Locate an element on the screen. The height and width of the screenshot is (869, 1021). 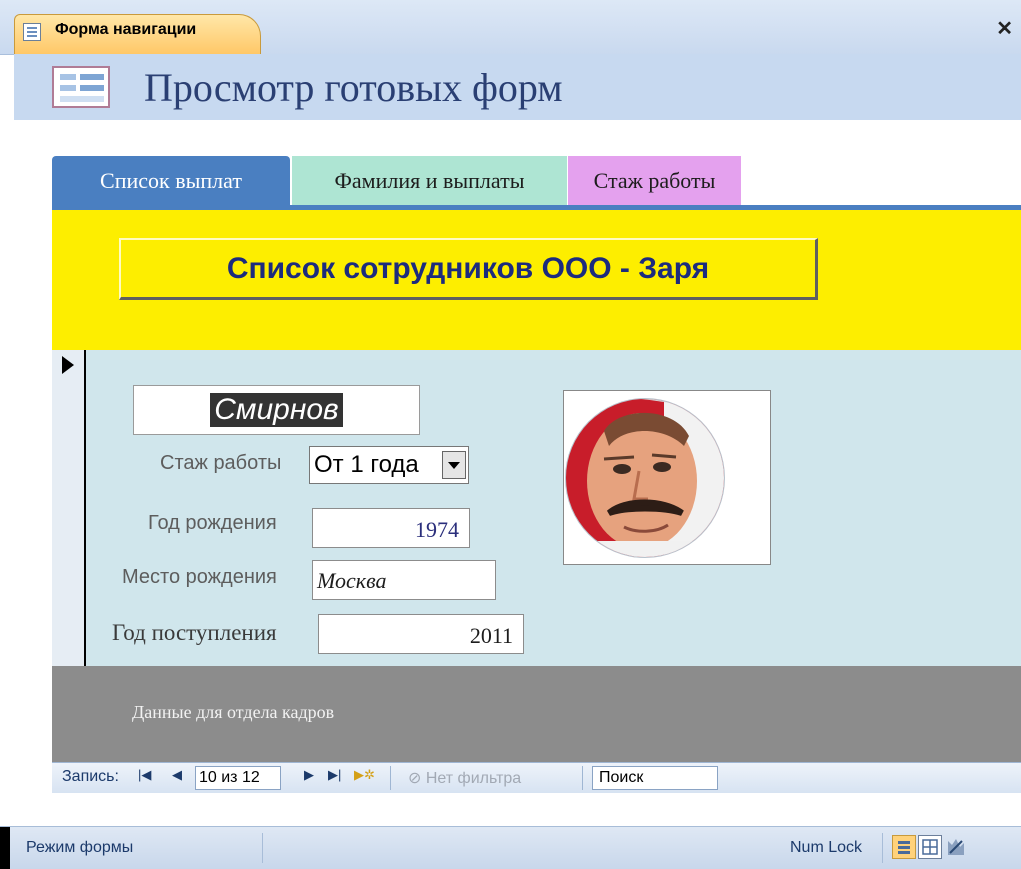
tab-names-and-payments: Фамилия и выплаты is located at coordinates (429, 181).